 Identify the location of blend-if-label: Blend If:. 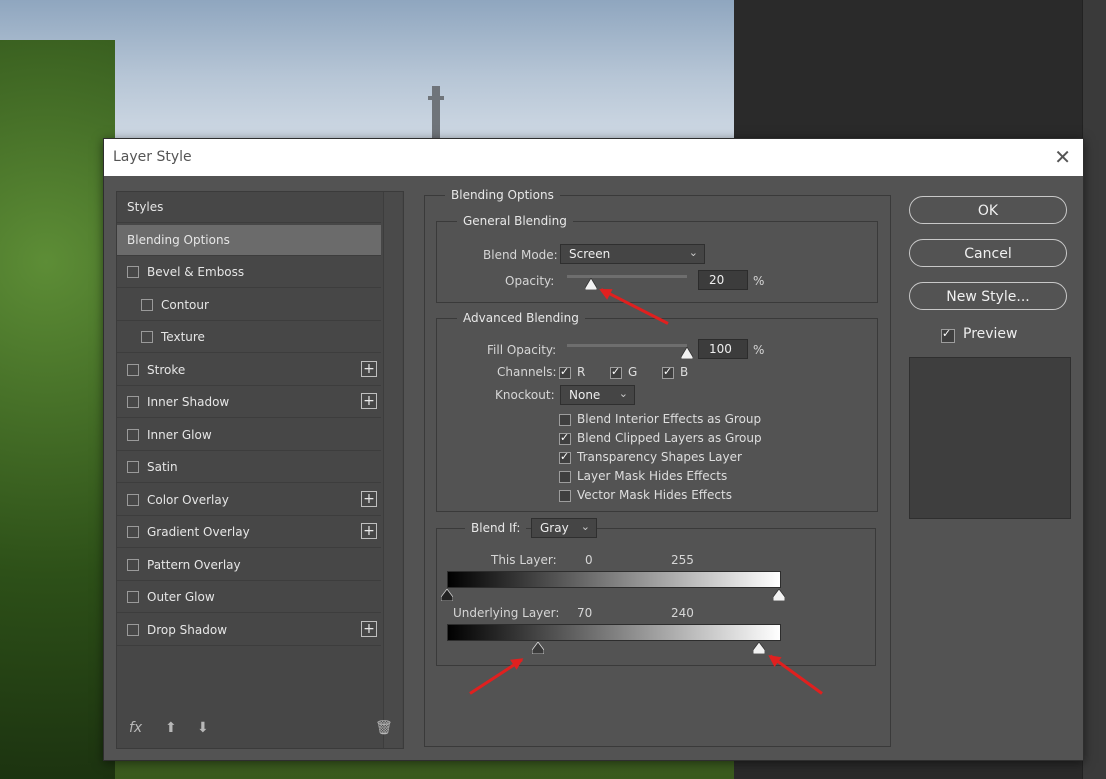
(496, 528).